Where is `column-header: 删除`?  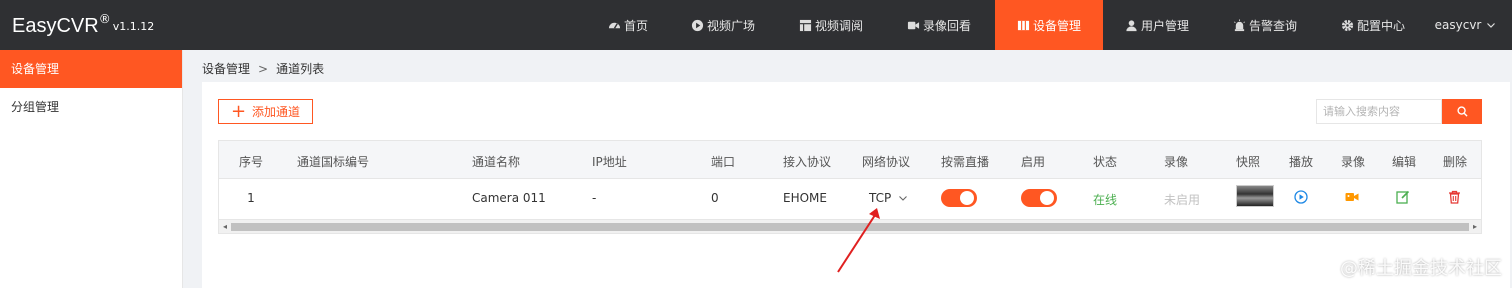 column-header: 删除 is located at coordinates (1455, 162).